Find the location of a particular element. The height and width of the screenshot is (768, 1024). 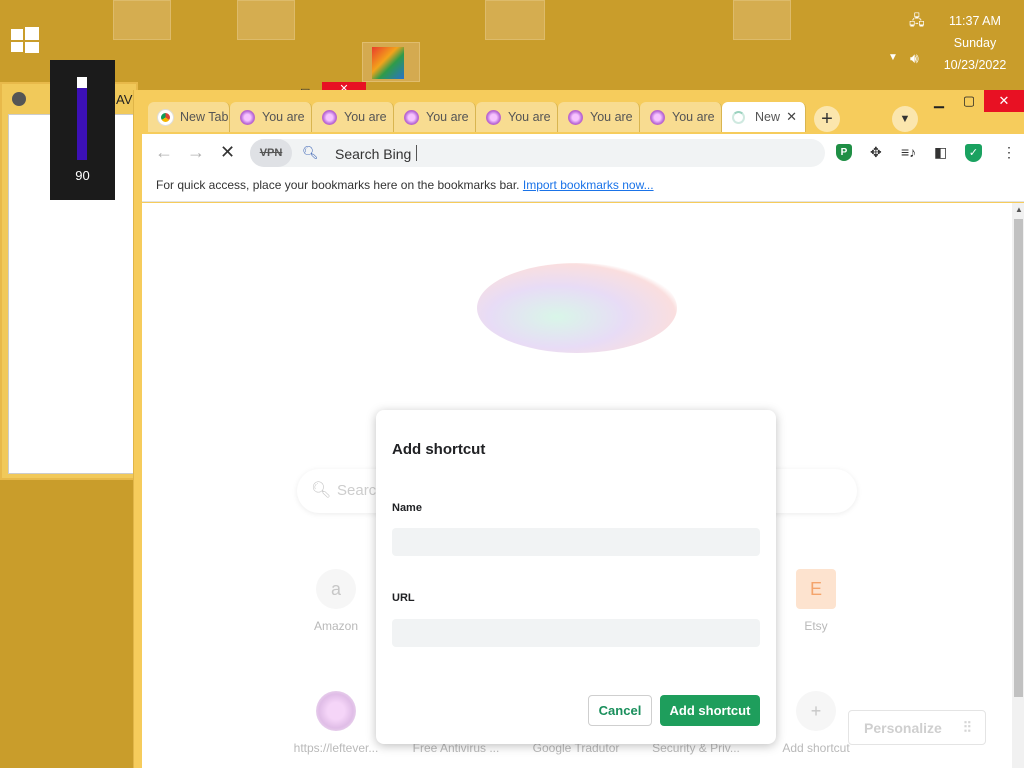

speaker-icon: 🔊︎ is located at coordinates (914, 58).